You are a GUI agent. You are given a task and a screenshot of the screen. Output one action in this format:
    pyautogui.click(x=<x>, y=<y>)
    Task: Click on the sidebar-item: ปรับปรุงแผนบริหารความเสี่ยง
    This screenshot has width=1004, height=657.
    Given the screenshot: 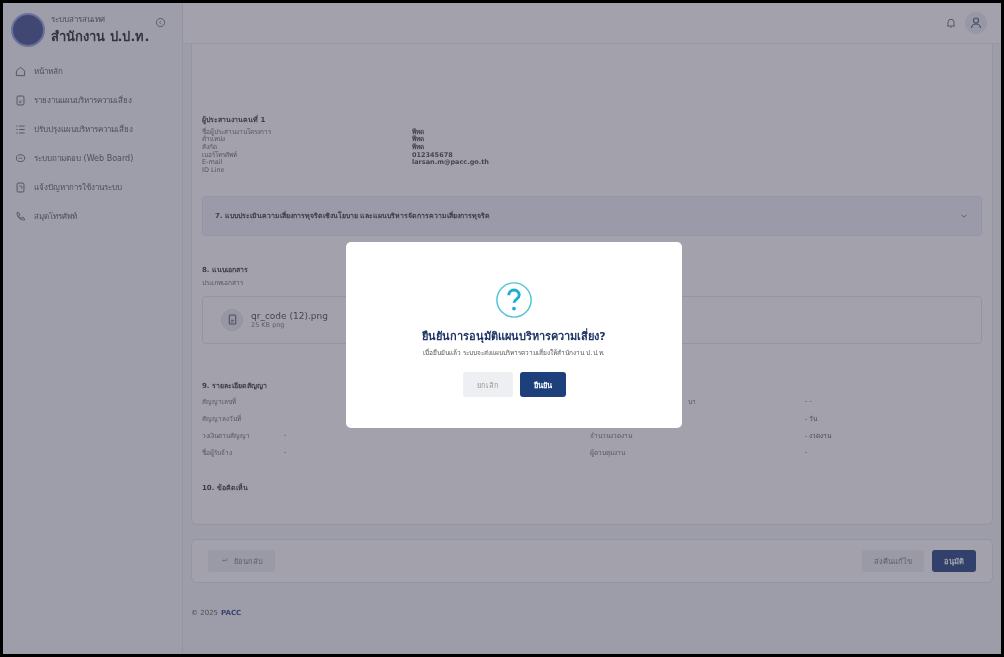 What is the action you would take?
    pyautogui.click(x=92, y=129)
    